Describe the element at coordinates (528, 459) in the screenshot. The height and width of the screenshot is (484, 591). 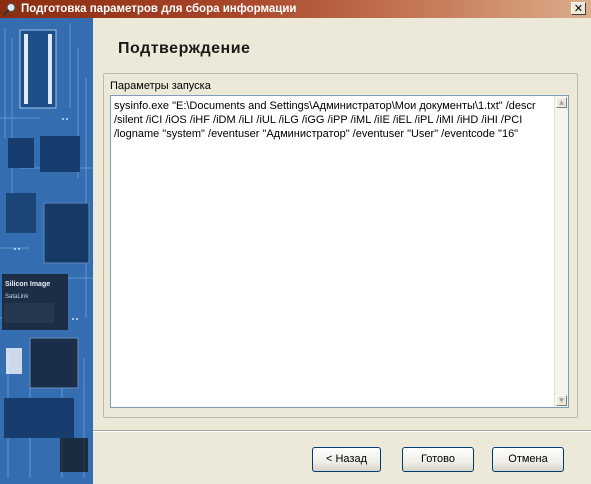
I see `cancel-button: Отмена` at that location.